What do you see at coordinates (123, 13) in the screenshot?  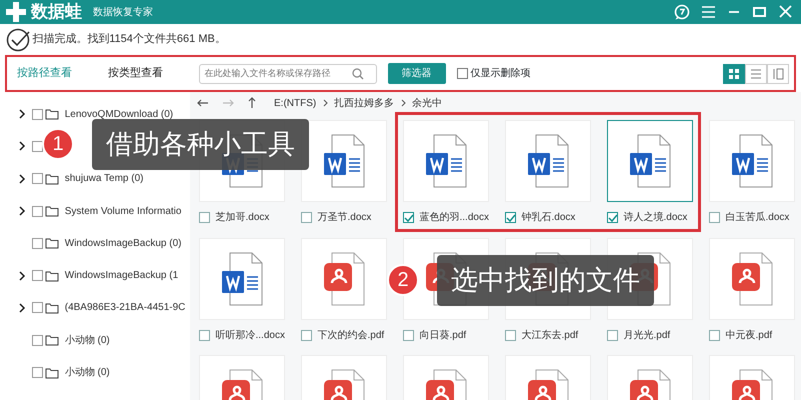 I see `app-subtitle: 数据恢复专家` at bounding box center [123, 13].